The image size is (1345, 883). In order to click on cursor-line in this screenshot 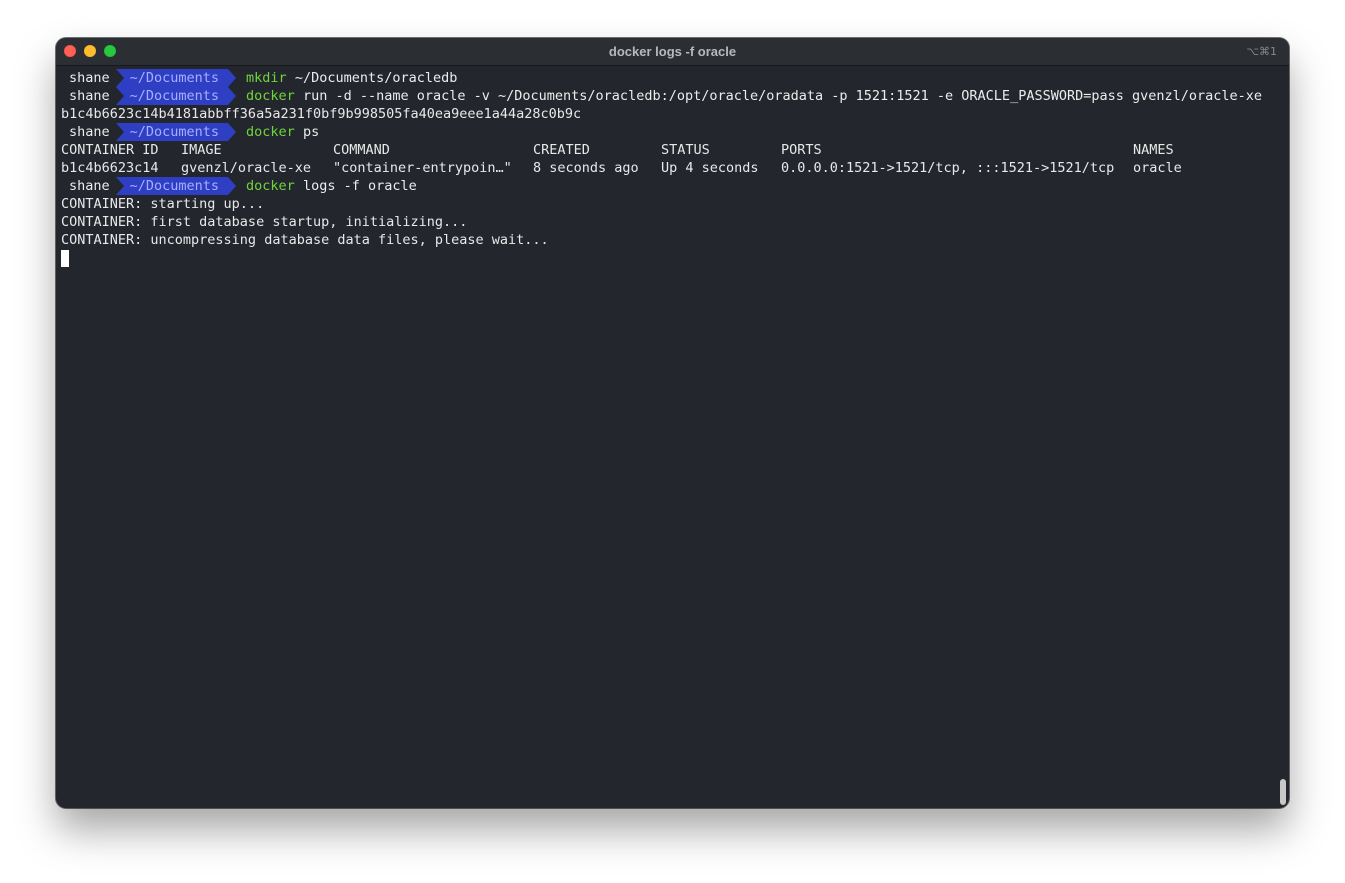, I will do `click(668, 258)`.